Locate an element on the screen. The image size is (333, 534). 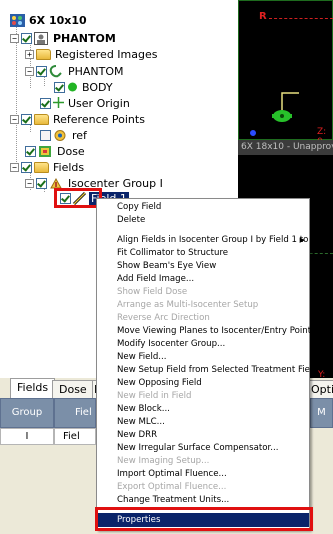
user-origin-checkbox is located at coordinates (45, 103).